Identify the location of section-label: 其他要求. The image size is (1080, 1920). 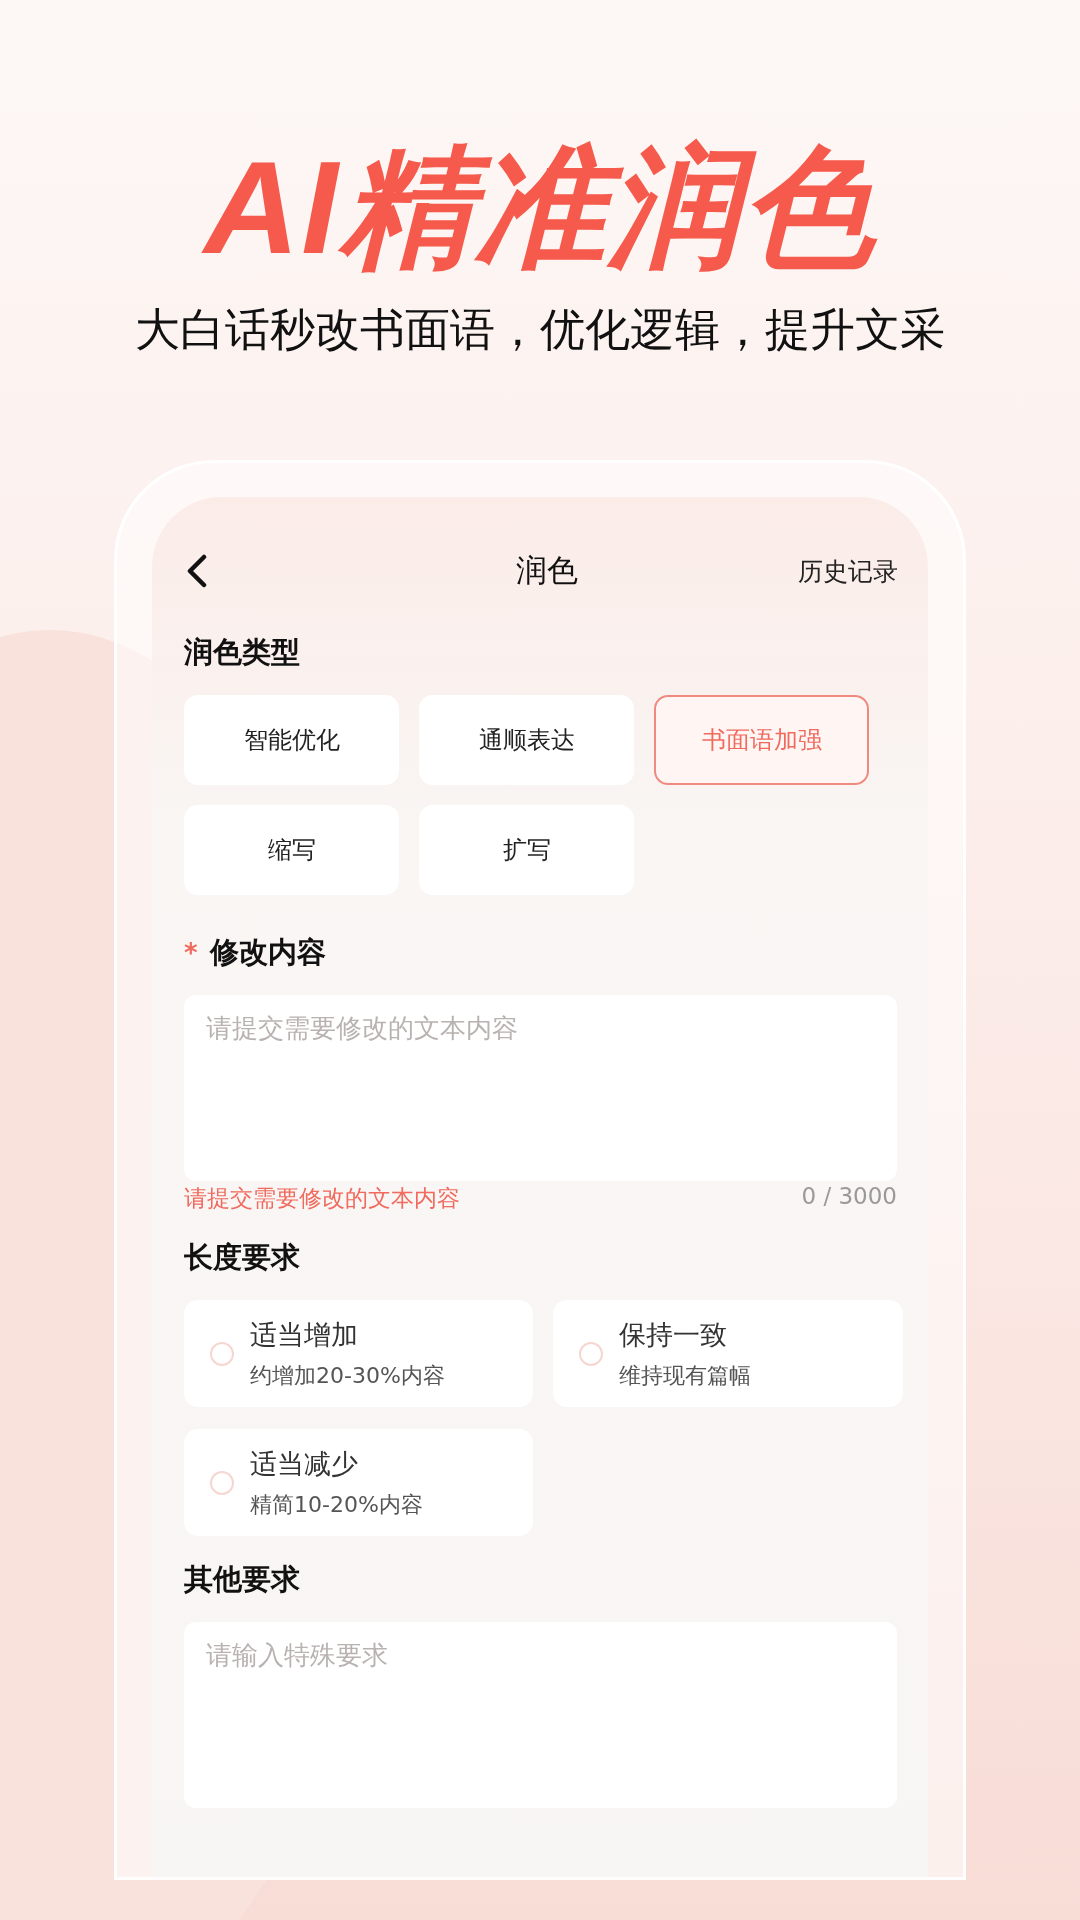
(242, 1579).